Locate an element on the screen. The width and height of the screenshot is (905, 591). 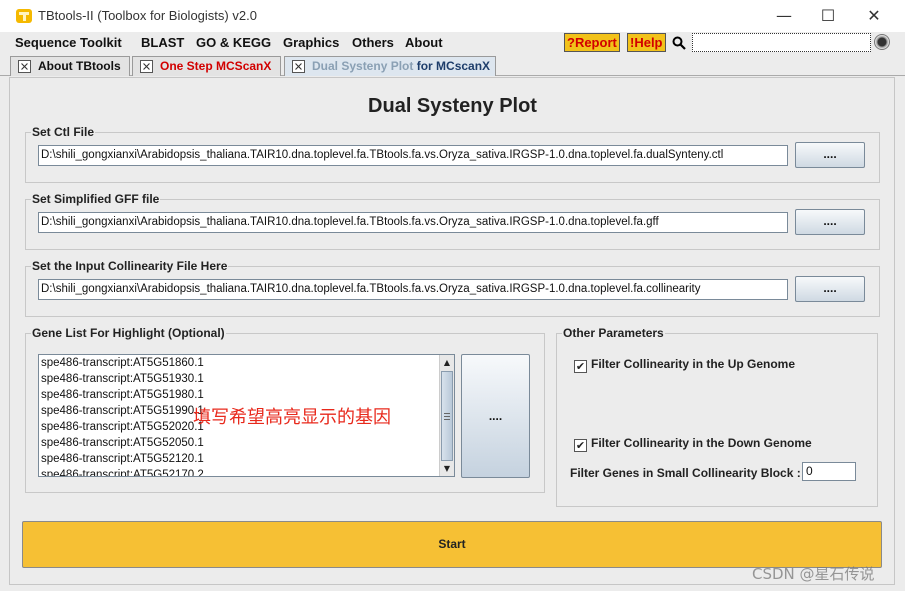
status-radio-icon is located at coordinates (882, 42).